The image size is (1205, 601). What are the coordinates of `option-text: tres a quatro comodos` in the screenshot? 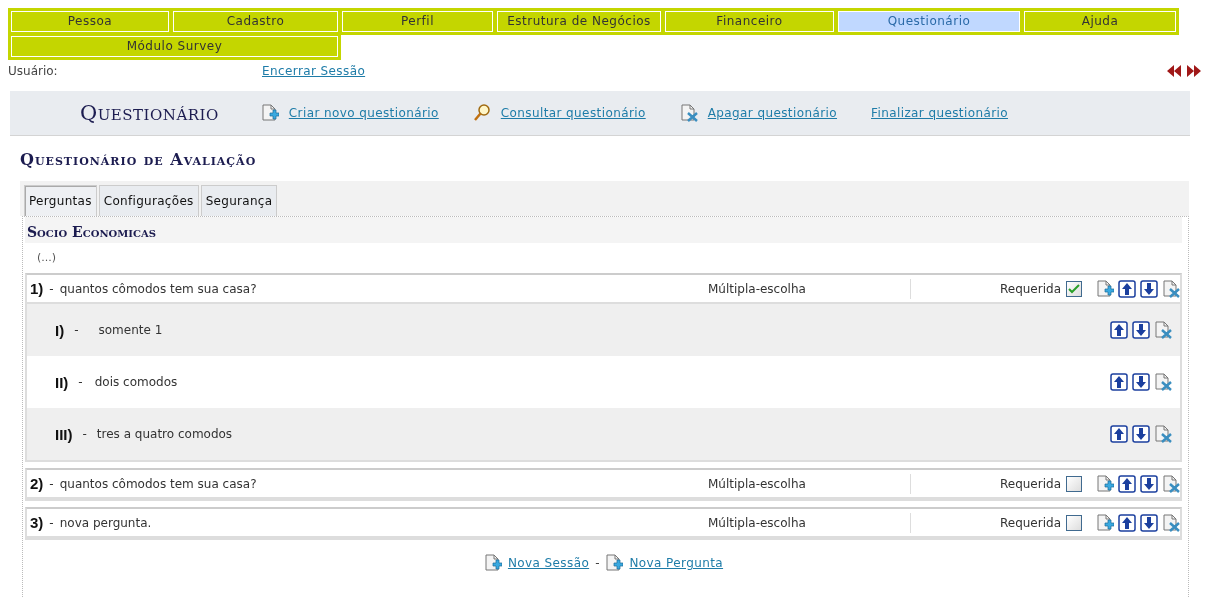 It's located at (164, 434).